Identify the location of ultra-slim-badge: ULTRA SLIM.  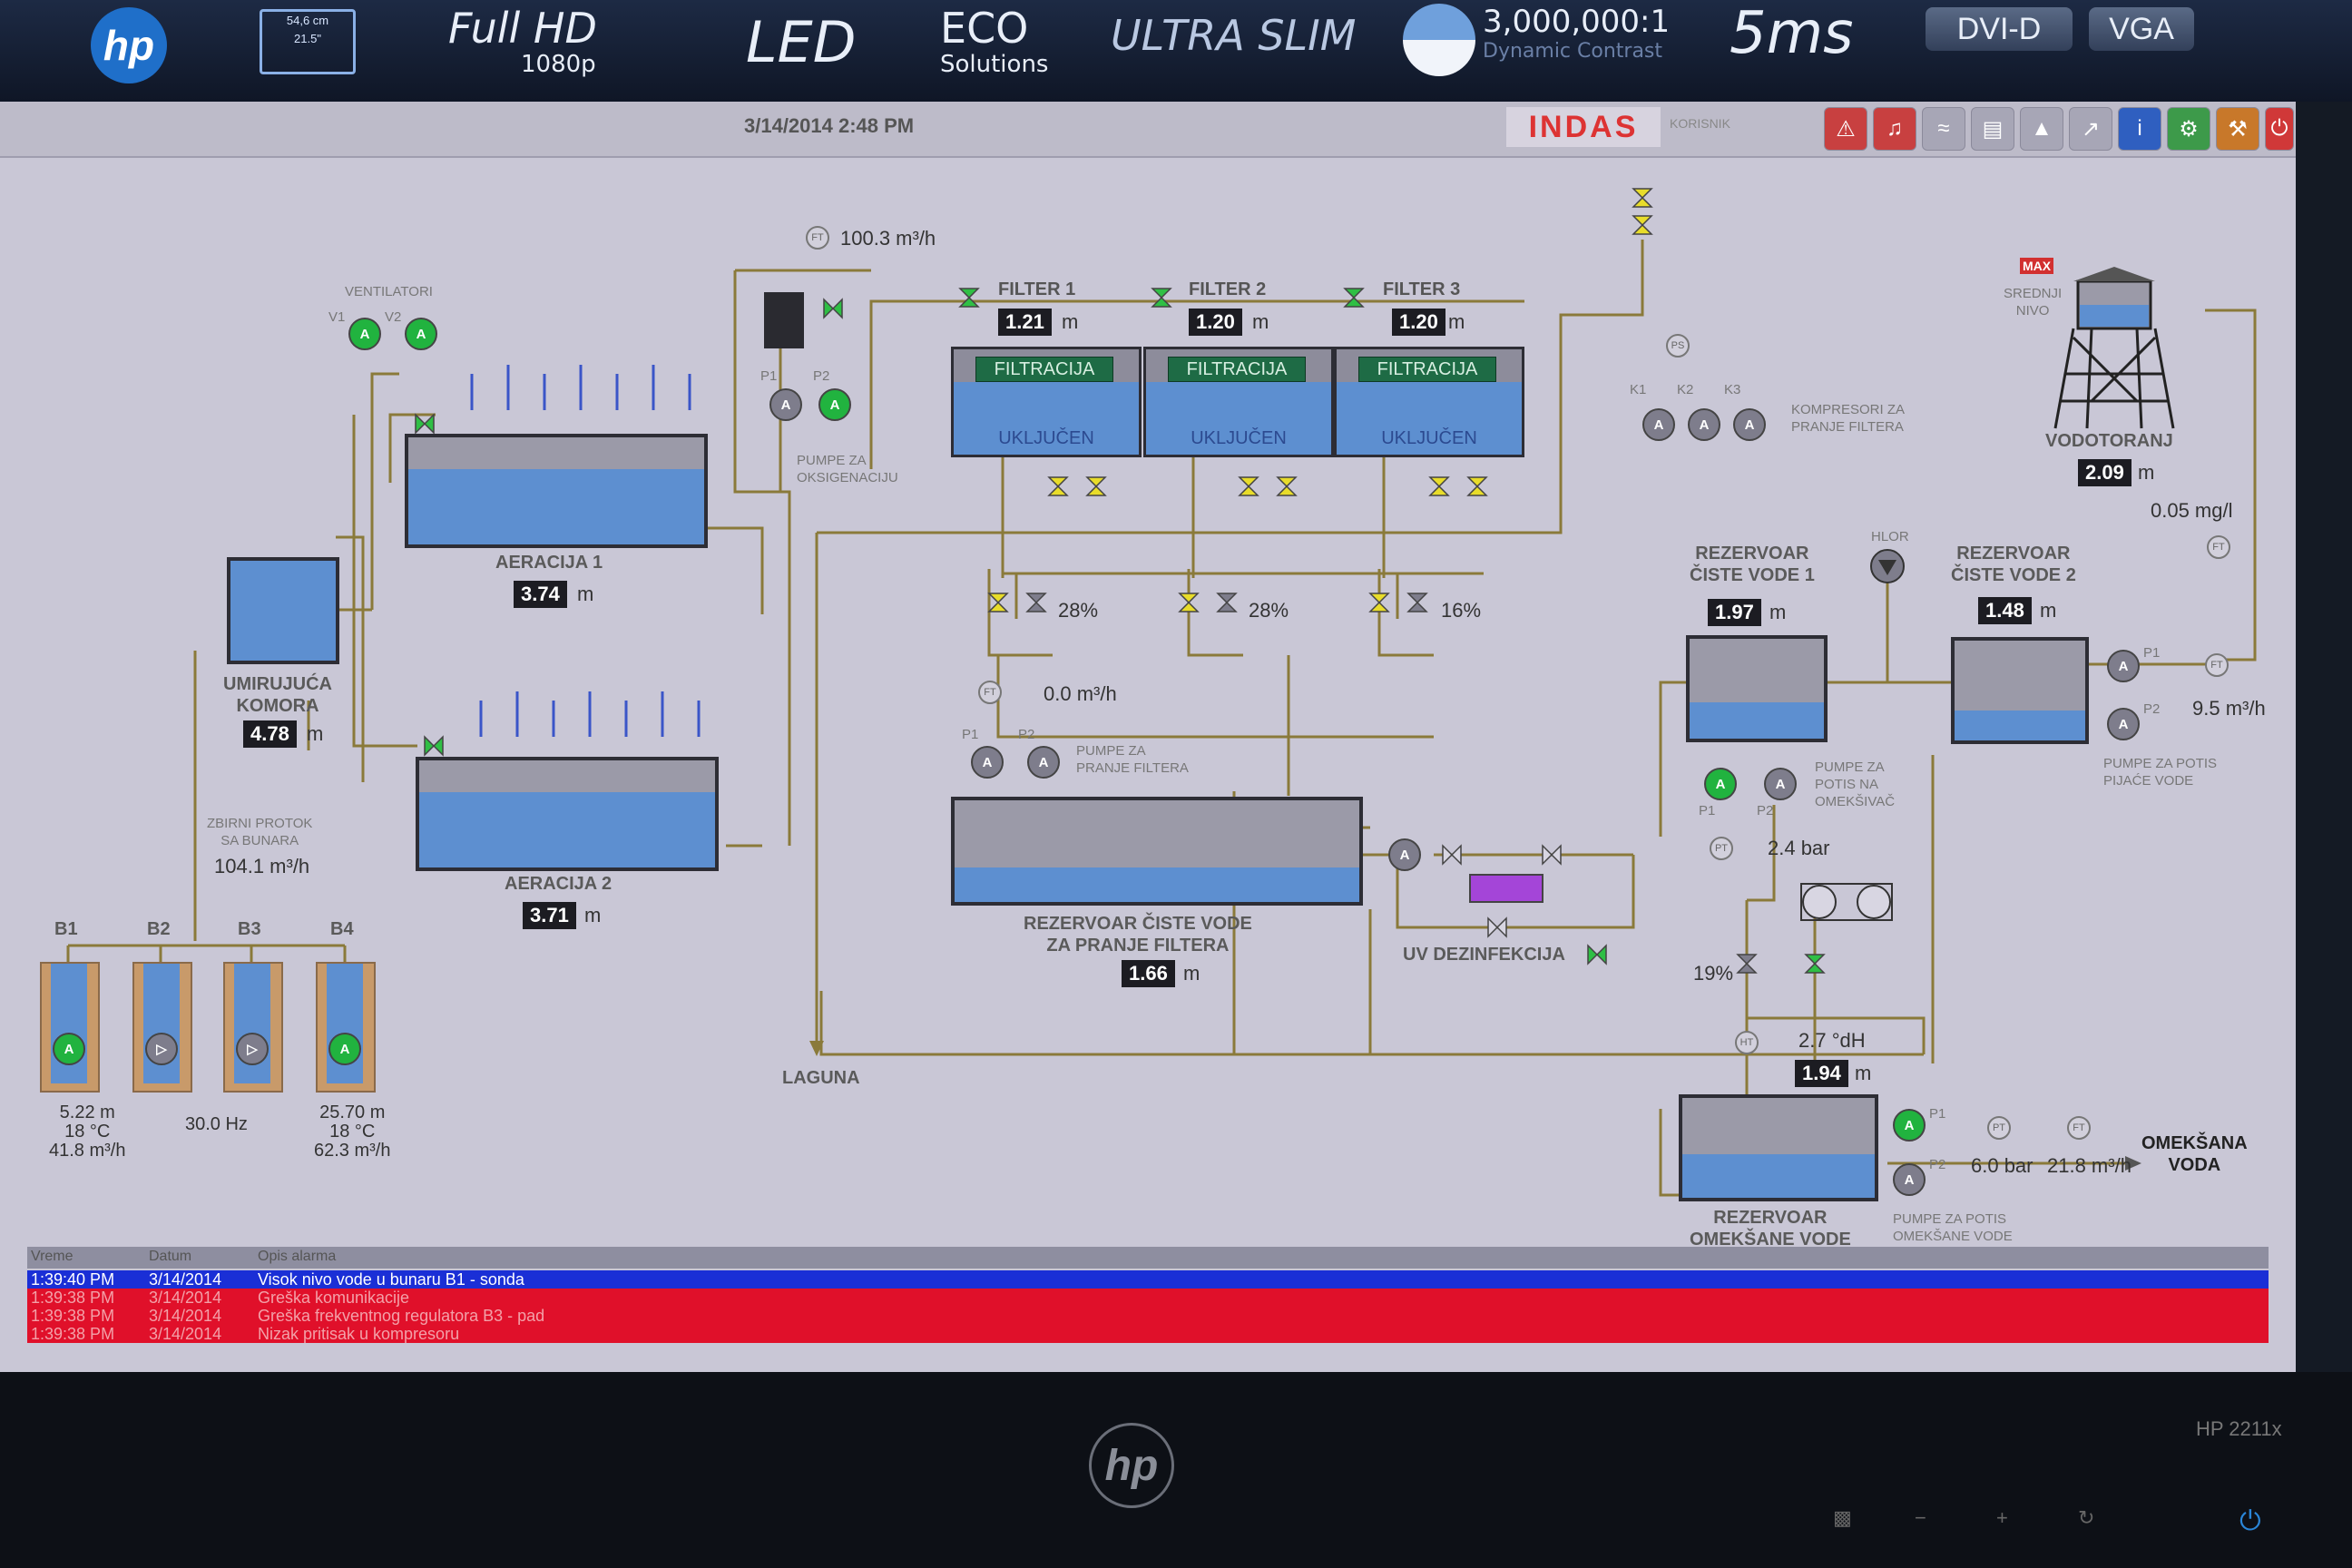
(1234, 35).